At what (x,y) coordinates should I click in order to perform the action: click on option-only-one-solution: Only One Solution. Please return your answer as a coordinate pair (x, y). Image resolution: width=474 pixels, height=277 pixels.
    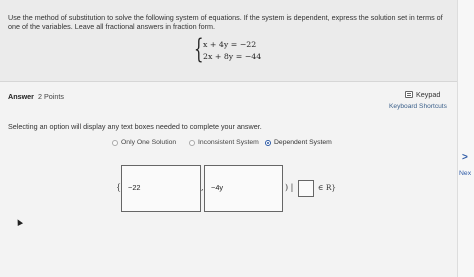
    Looking at the image, I should click on (144, 142).